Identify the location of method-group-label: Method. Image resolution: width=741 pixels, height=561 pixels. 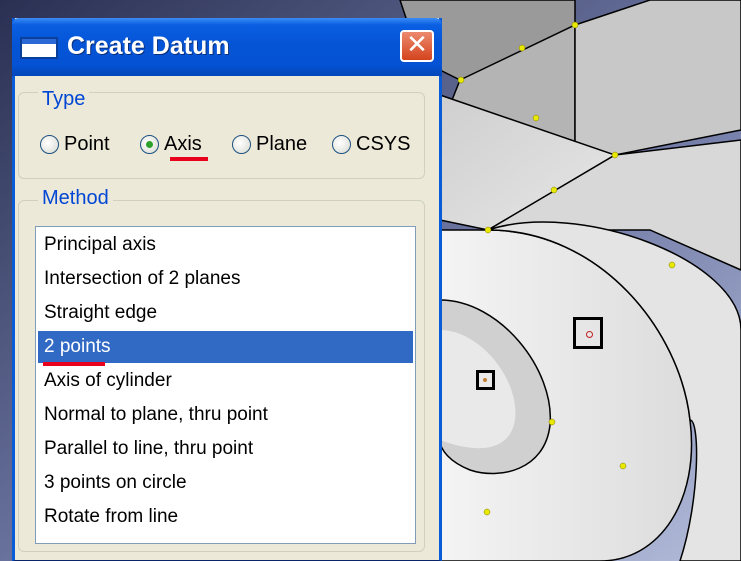
(75, 198).